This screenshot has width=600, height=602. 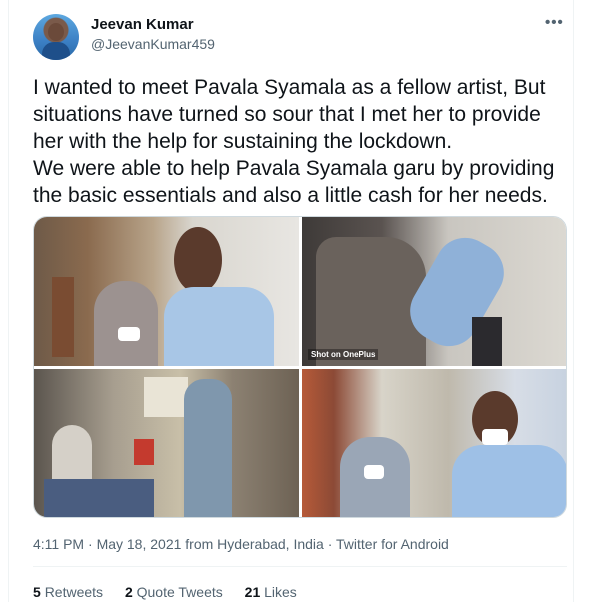 What do you see at coordinates (300, 566) in the screenshot?
I see `divider` at bounding box center [300, 566].